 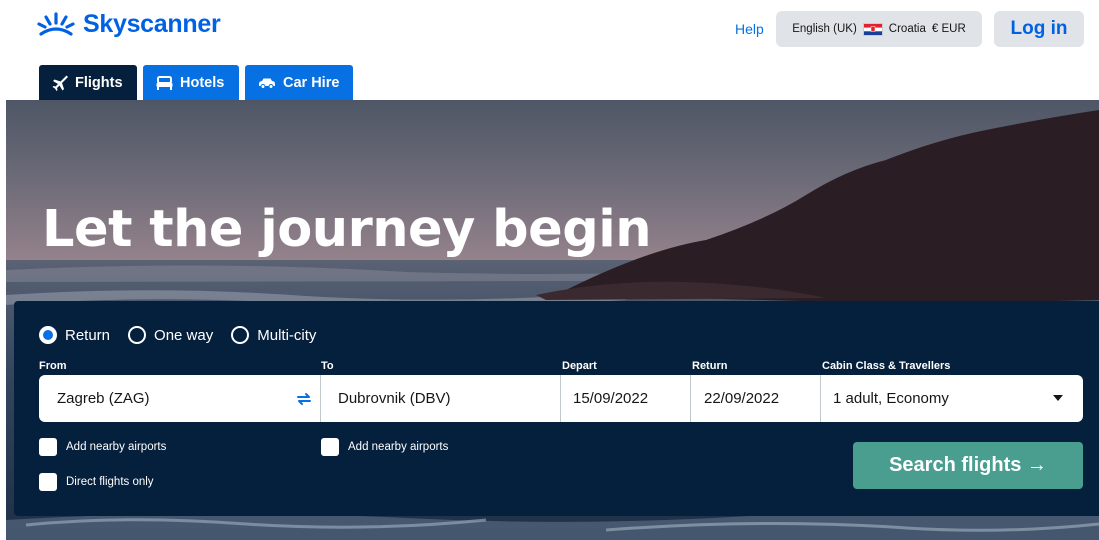 I want to click on tab-car-hire-label: Car Hire, so click(x=311, y=82).